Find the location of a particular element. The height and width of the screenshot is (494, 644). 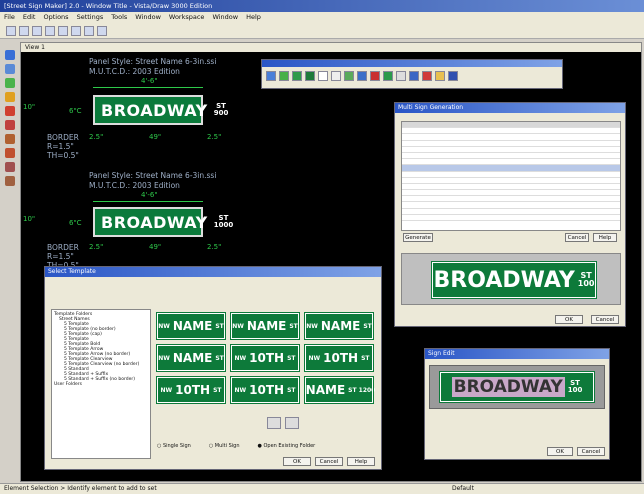

grid-preview-number: 100 is located at coordinates (586, 283).